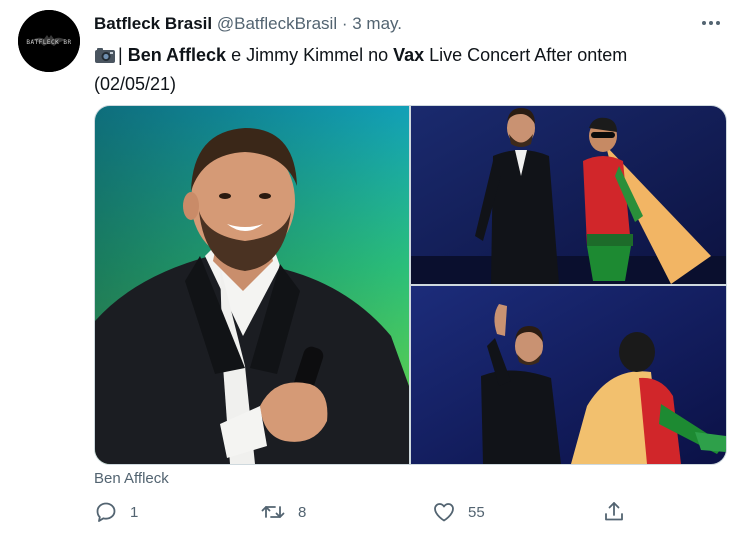 The height and width of the screenshot is (540, 744). Describe the element at coordinates (153, 23) in the screenshot. I see `author-name: Batfleck Brasil` at that location.